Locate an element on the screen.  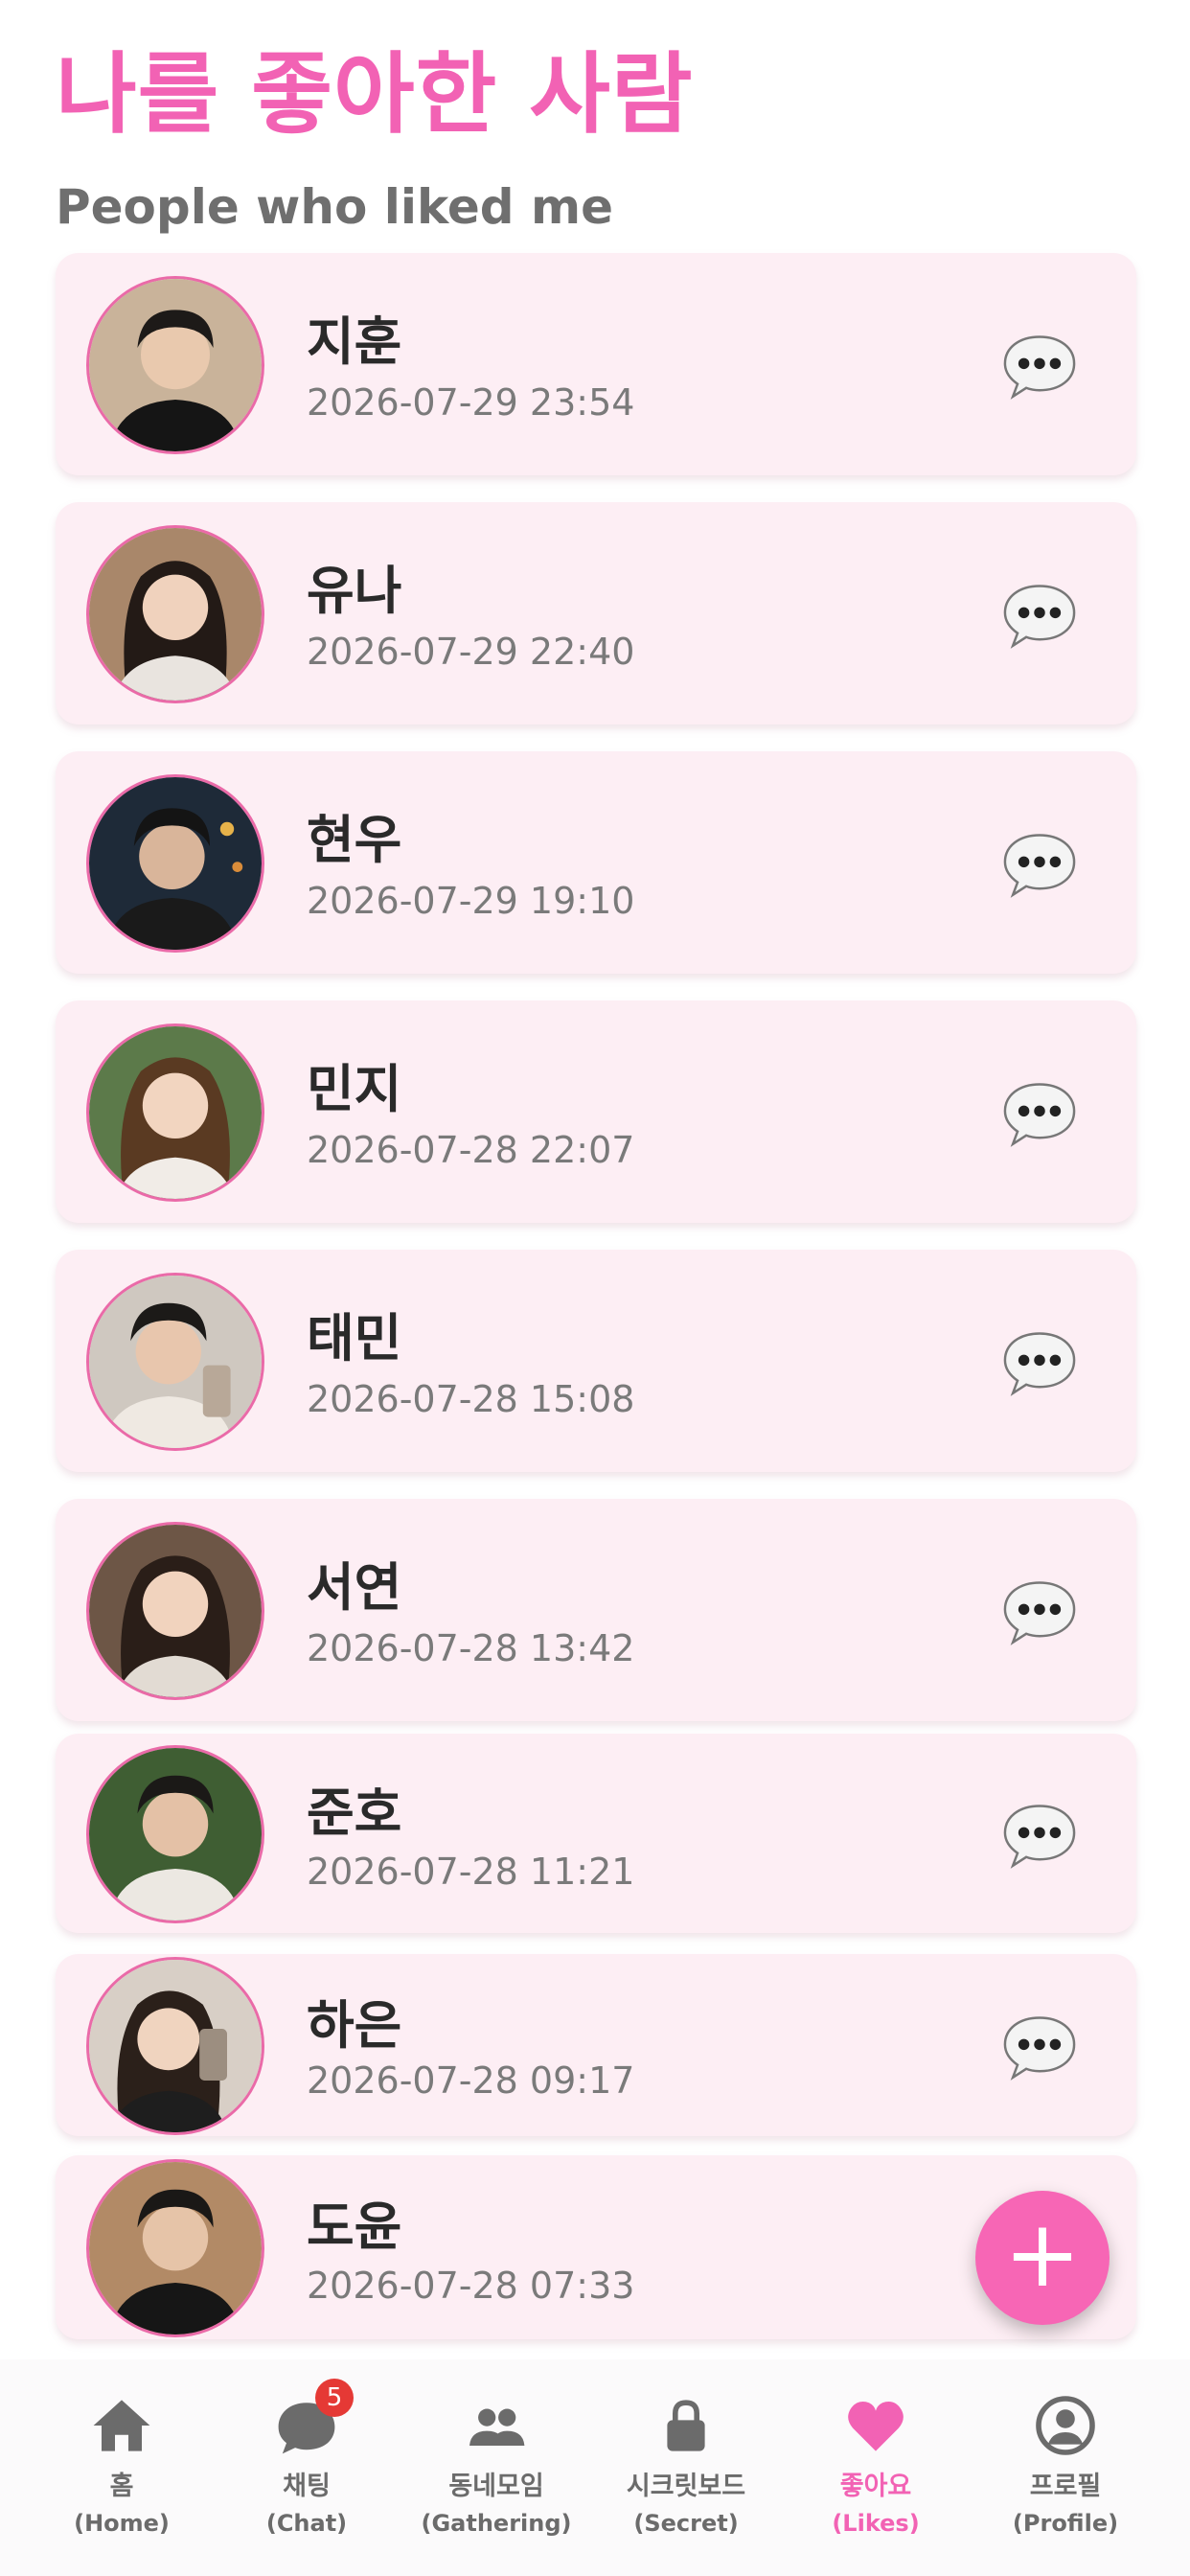
like-name: 민지 is located at coordinates (355, 1089).